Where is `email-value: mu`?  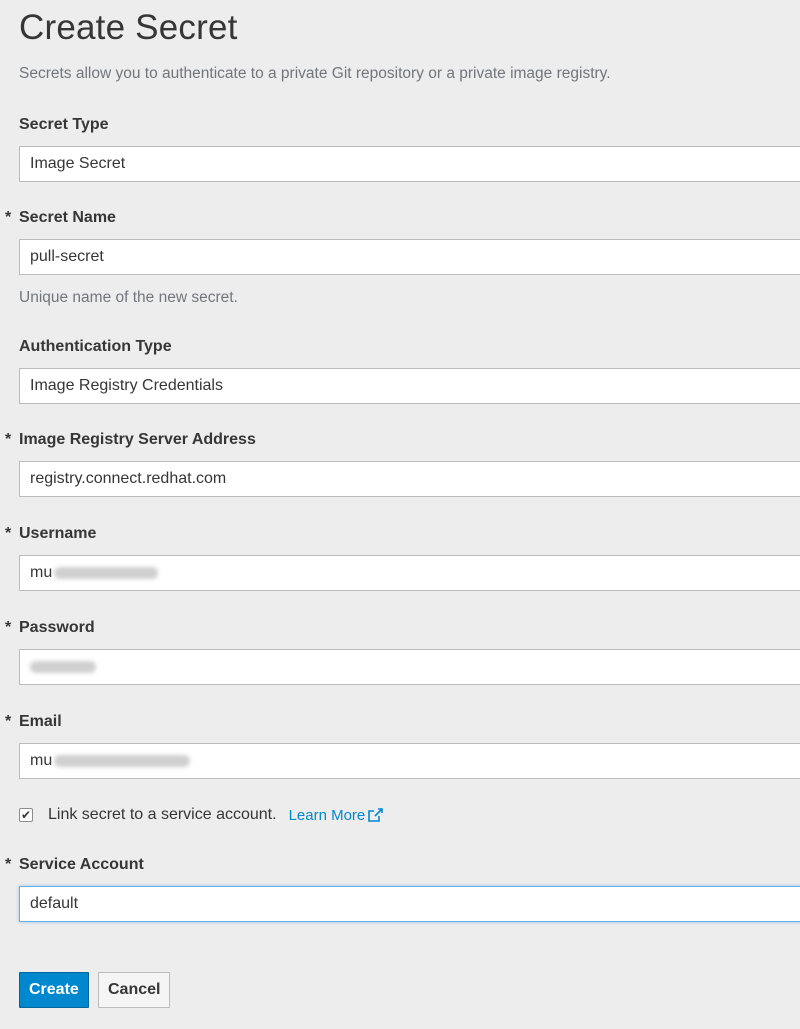 email-value: mu is located at coordinates (41, 760).